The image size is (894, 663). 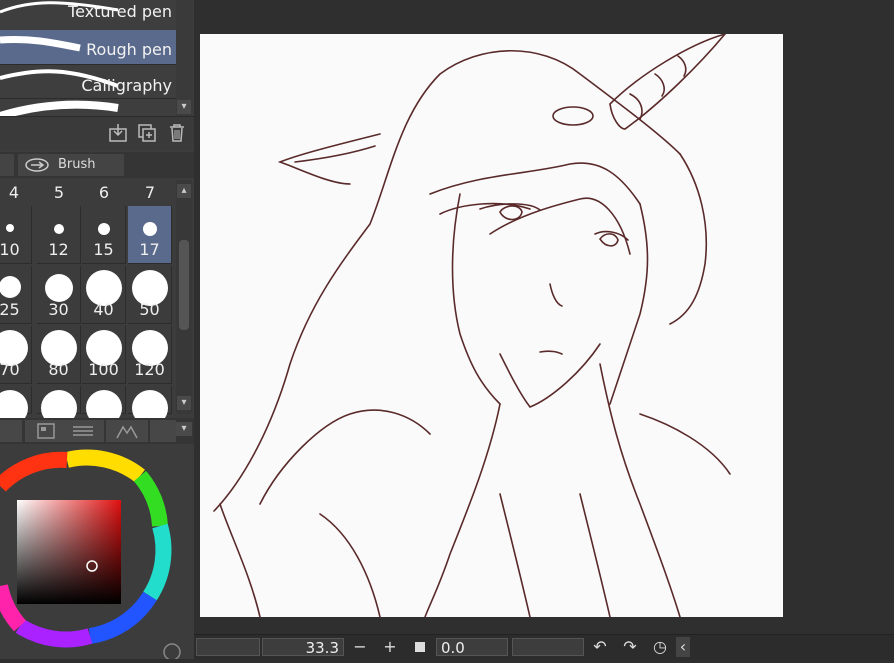 What do you see at coordinates (104, 193) in the screenshot?
I see `size-cell-label: 6` at bounding box center [104, 193].